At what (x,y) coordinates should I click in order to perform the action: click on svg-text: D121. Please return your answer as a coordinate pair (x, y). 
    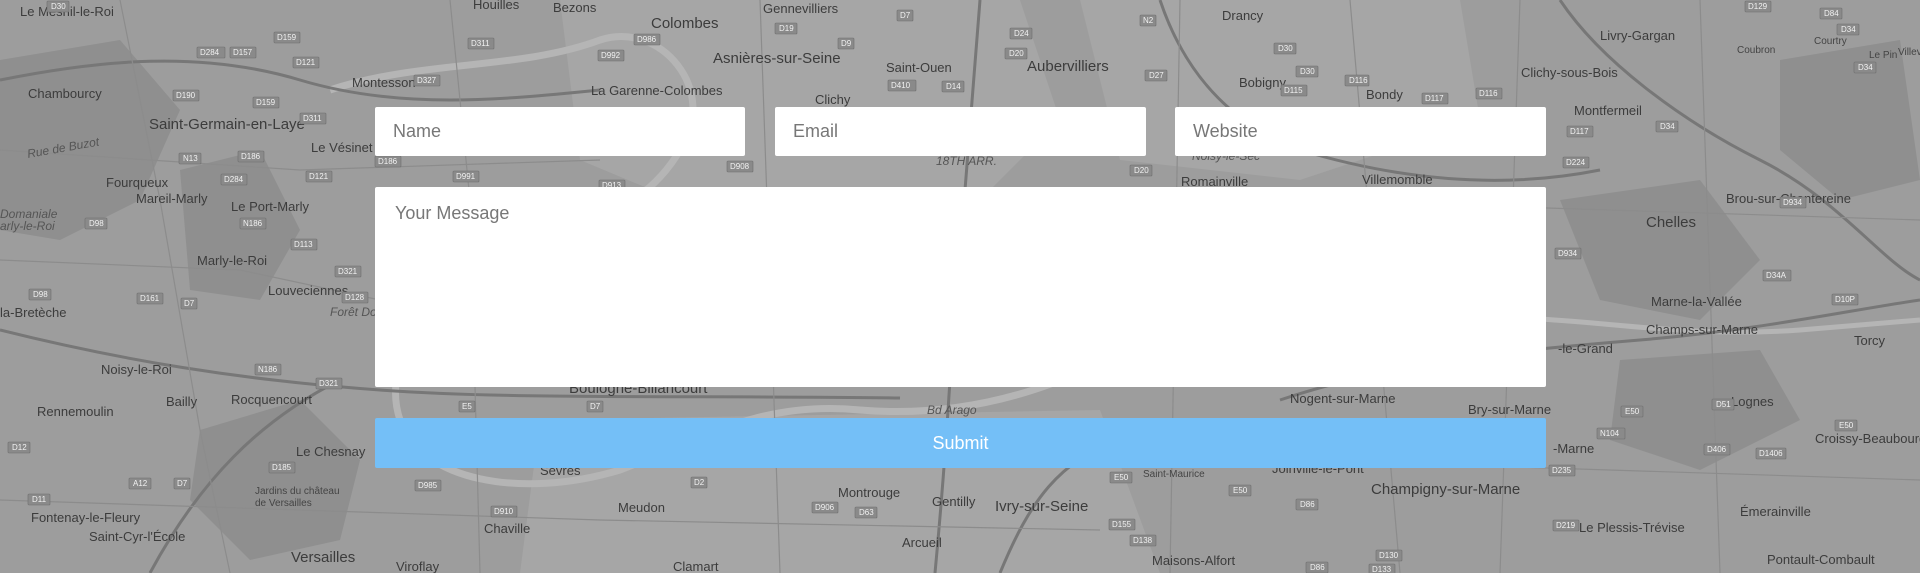
    Looking at the image, I should click on (306, 62).